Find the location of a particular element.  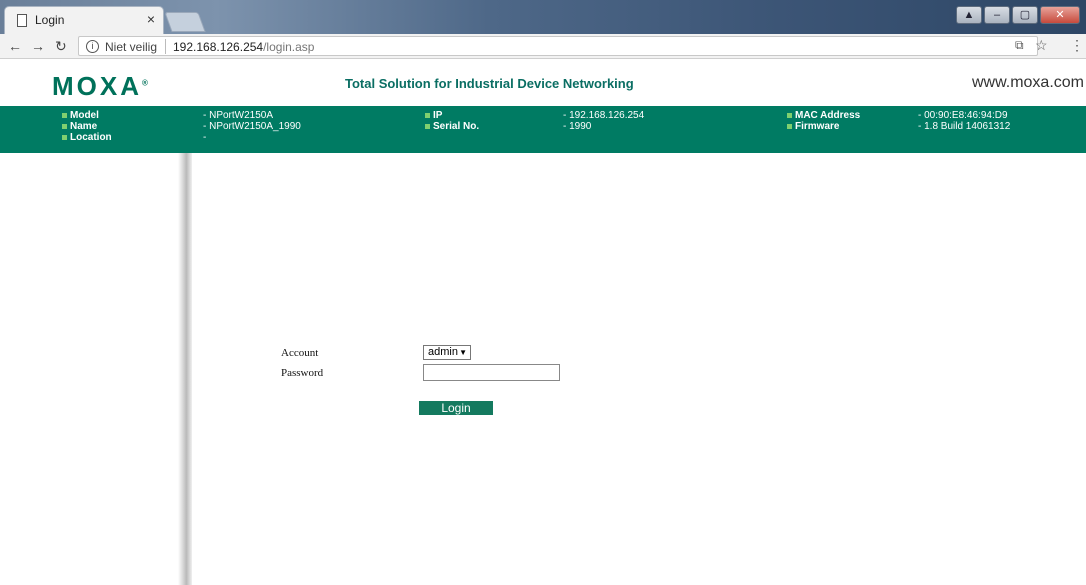

mac-label: MAC Address is located at coordinates (823, 115).